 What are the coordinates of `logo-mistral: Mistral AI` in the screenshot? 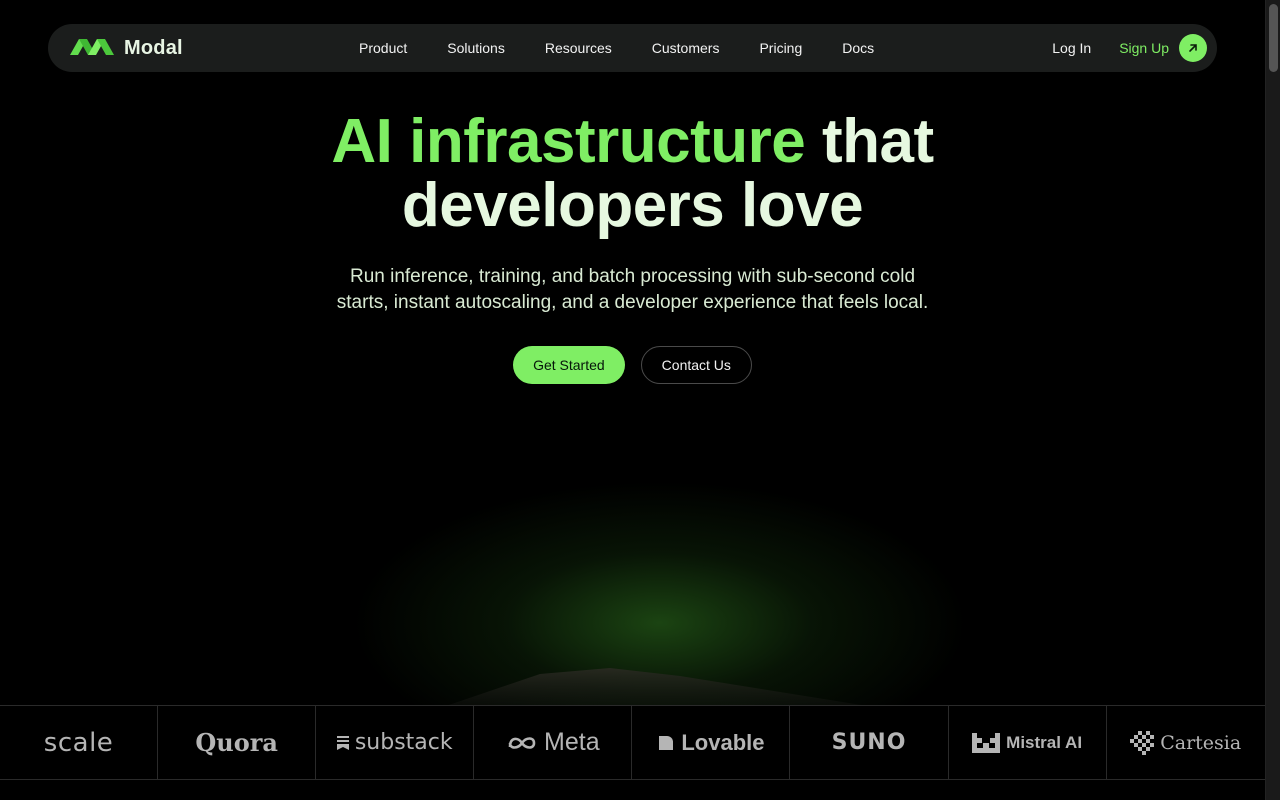 It's located at (1028, 742).